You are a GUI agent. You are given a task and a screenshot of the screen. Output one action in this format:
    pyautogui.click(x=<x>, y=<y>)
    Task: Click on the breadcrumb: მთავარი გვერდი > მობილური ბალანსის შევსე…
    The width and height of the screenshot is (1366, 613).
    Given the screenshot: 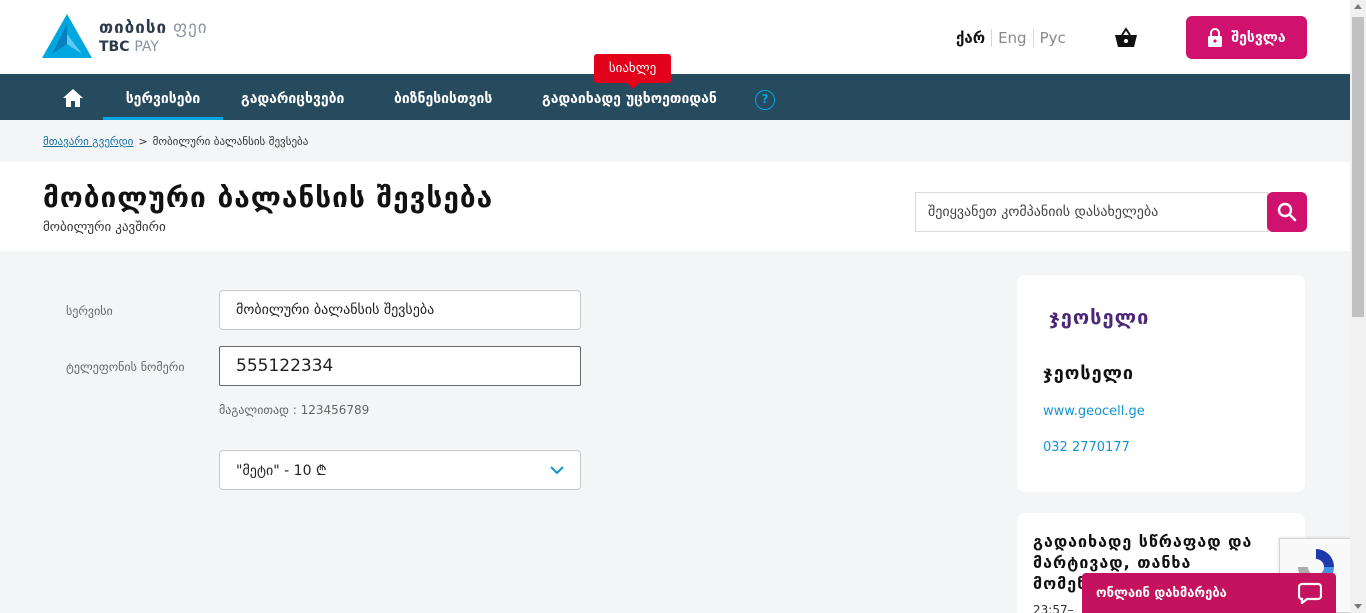 What is the action you would take?
    pyautogui.click(x=175, y=141)
    